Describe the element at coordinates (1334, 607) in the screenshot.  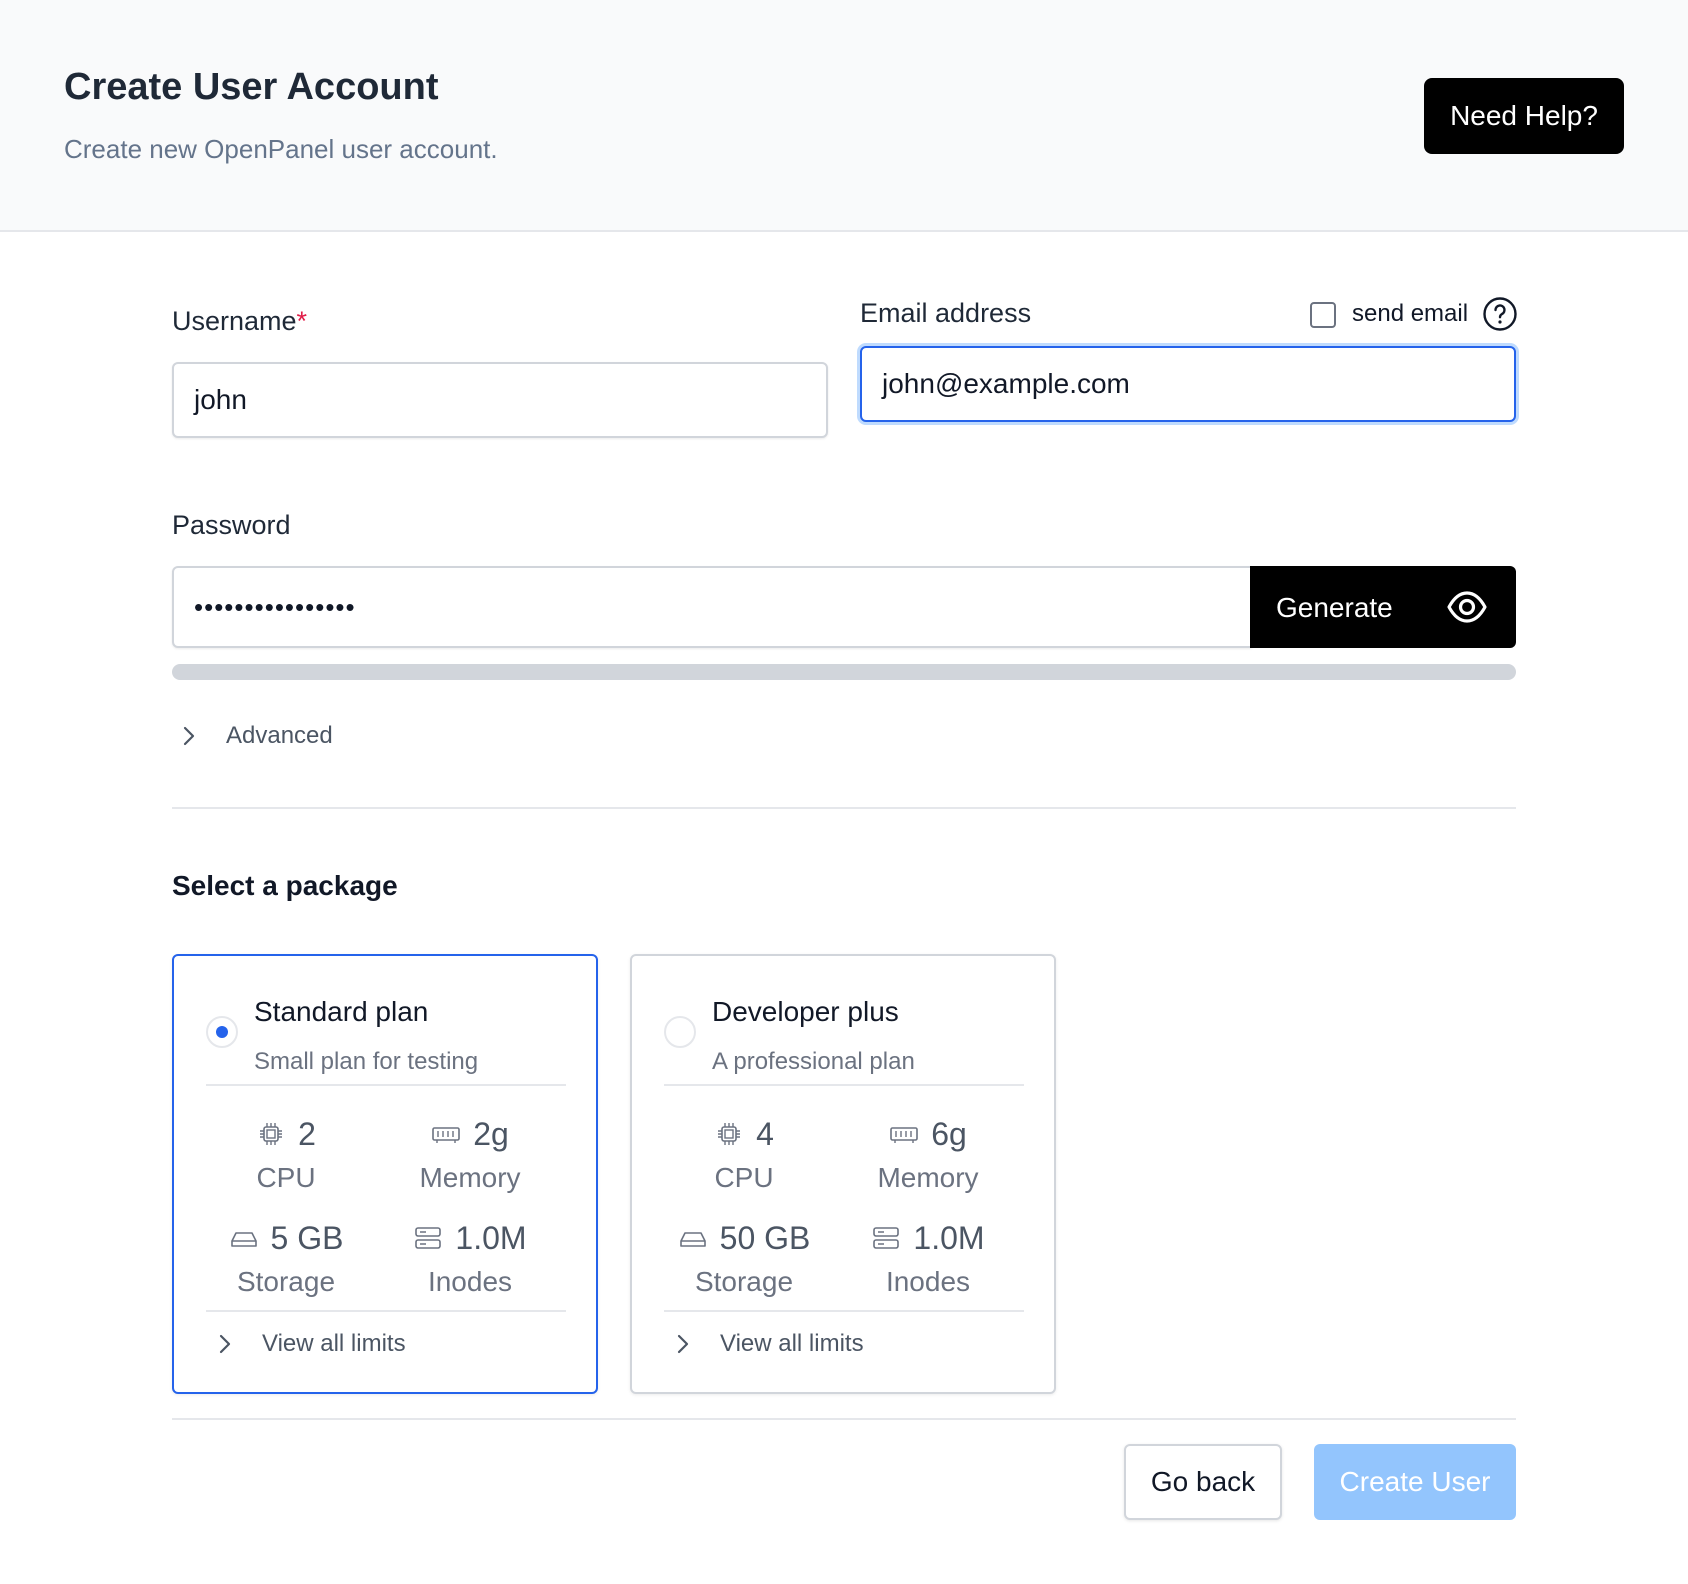
I see `generate-label: Generate` at that location.